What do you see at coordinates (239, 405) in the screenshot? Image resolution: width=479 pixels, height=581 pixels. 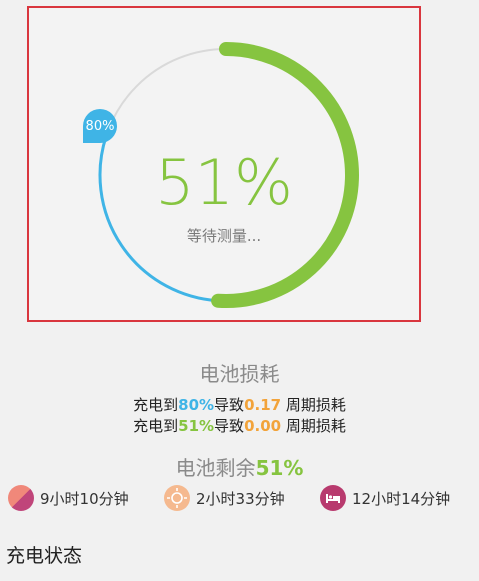 I see `wear-line-1: 充电到80%导致0.17 周期损耗` at bounding box center [239, 405].